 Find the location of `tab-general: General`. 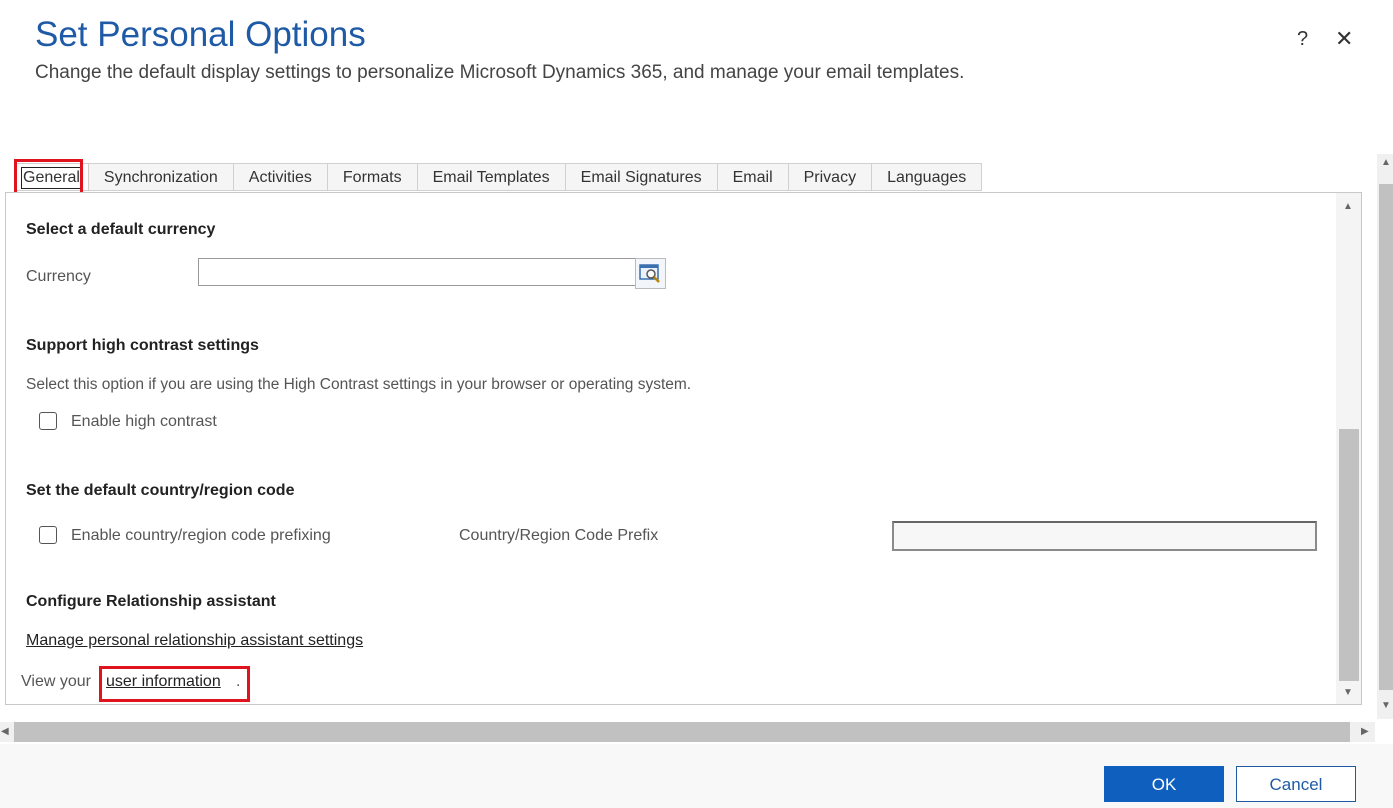

tab-general: General is located at coordinates (51, 177).